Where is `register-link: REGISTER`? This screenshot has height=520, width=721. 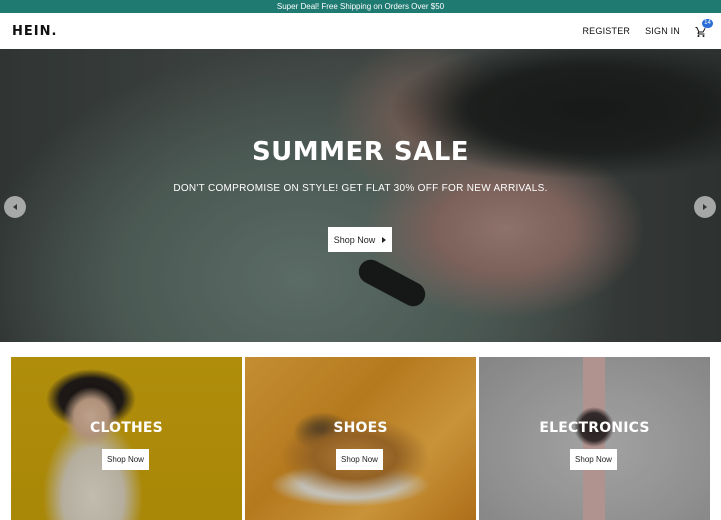 register-link: REGISTER is located at coordinates (606, 31).